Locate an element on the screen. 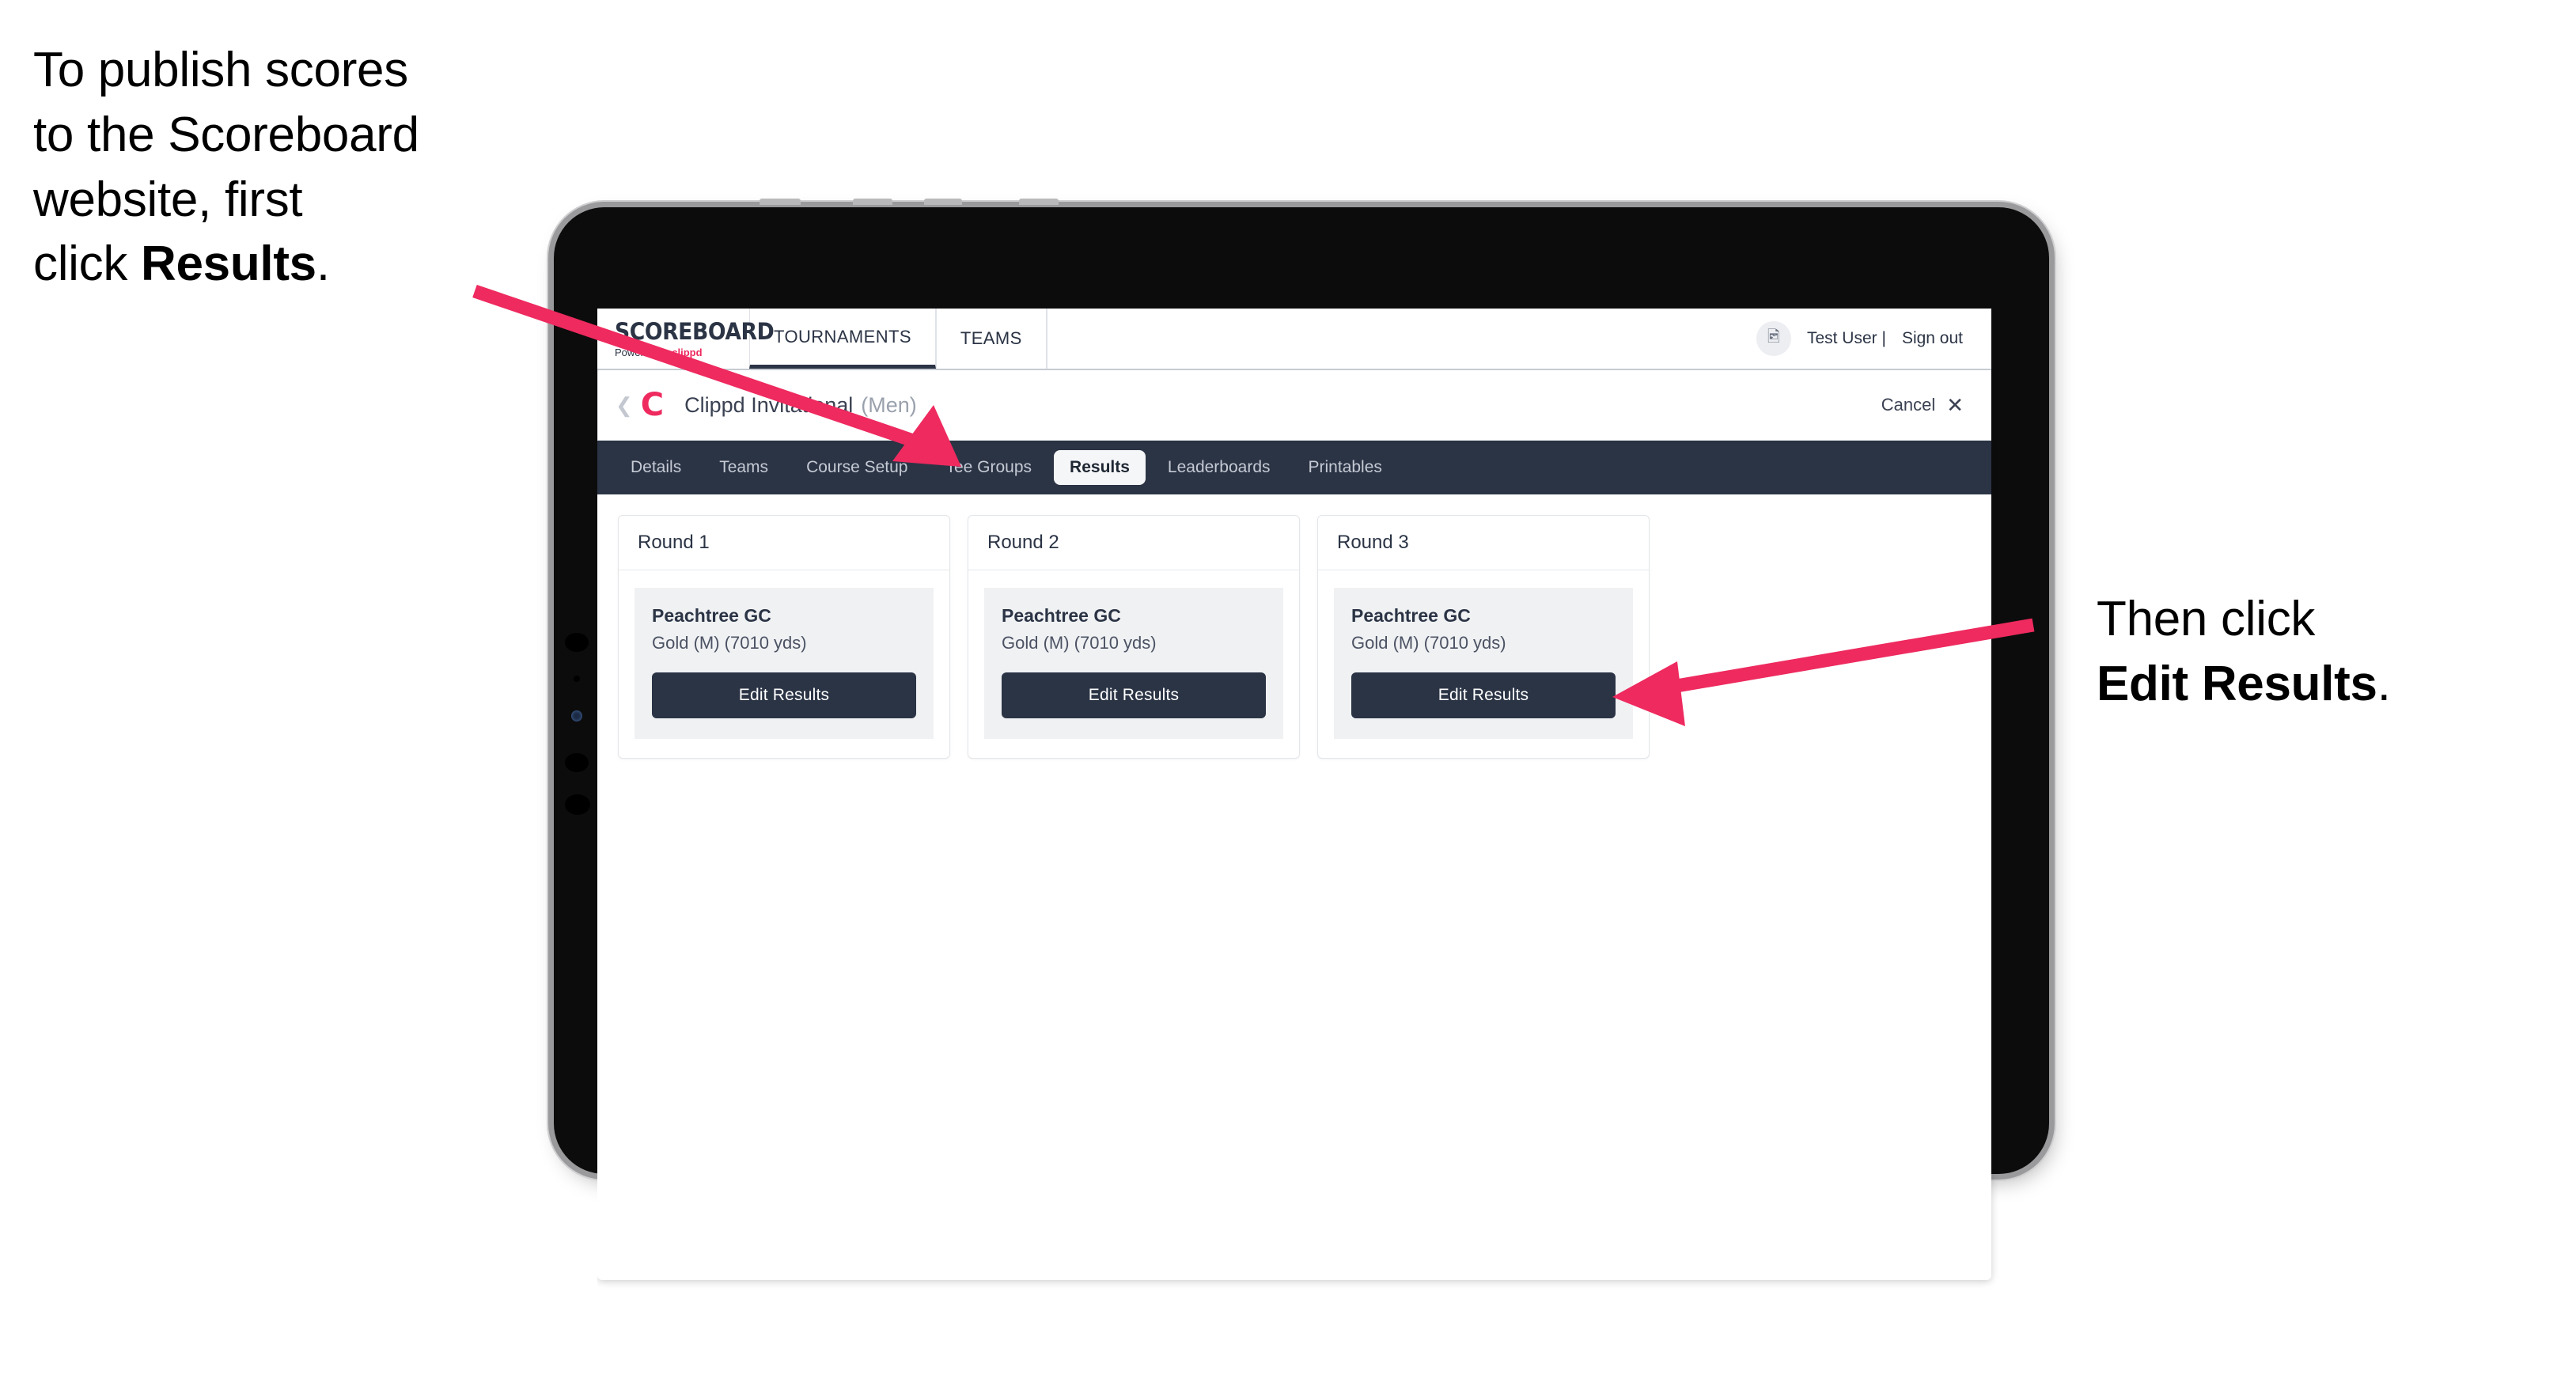  brand-sub-prefix: Powered by is located at coordinates (643, 352).